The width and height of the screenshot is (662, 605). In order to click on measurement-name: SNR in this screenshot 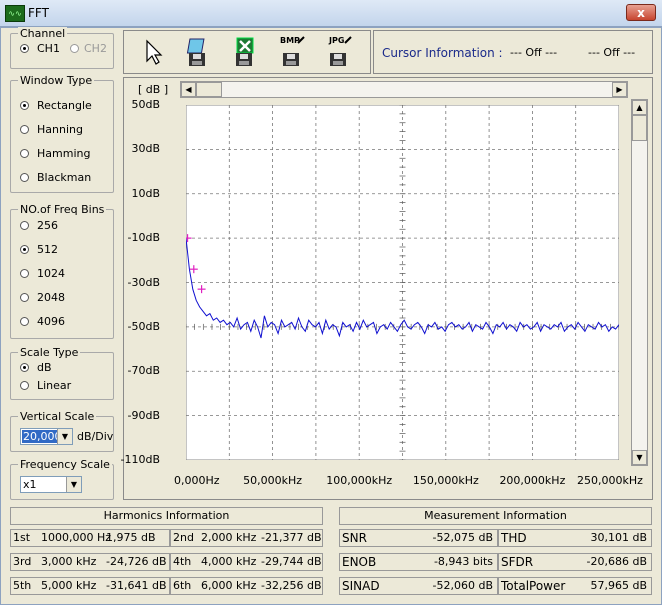, I will do `click(354, 538)`.